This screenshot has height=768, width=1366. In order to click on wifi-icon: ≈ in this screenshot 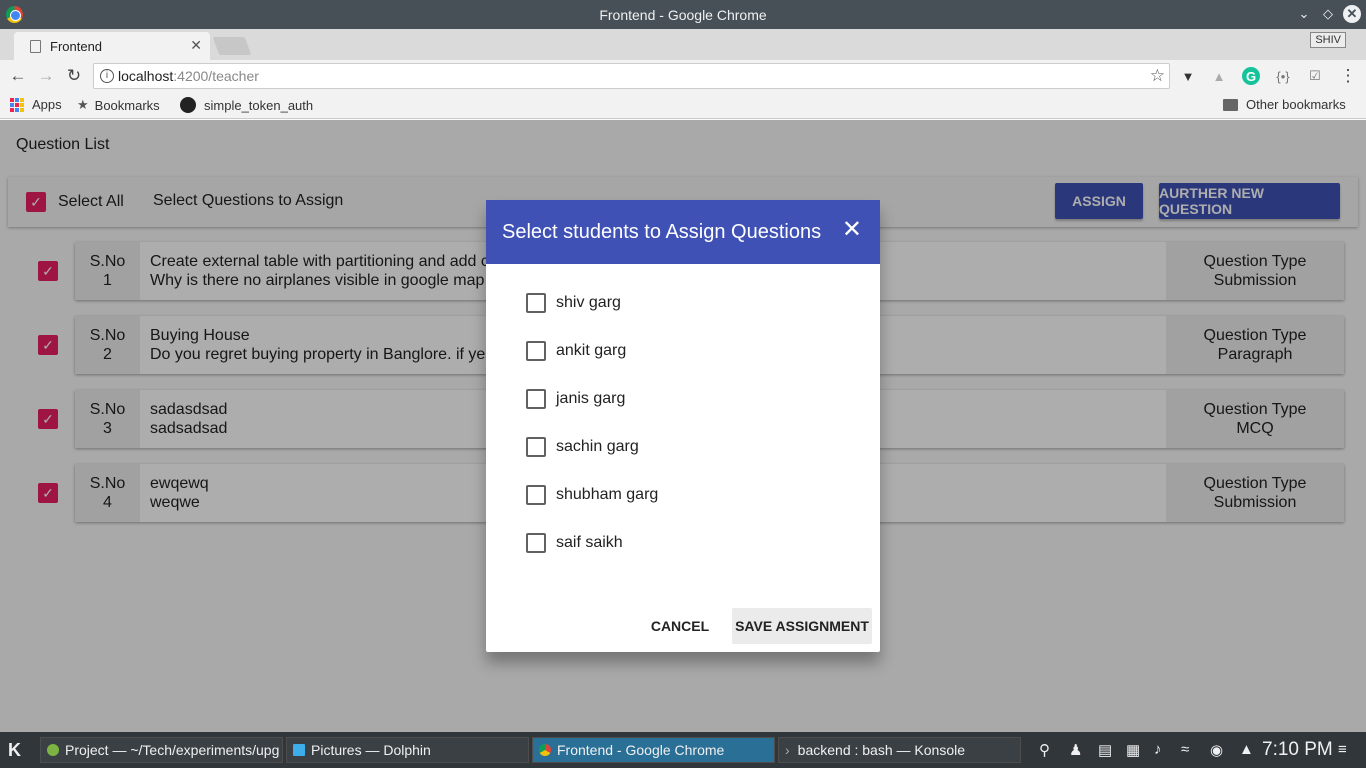, I will do `click(1185, 749)`.